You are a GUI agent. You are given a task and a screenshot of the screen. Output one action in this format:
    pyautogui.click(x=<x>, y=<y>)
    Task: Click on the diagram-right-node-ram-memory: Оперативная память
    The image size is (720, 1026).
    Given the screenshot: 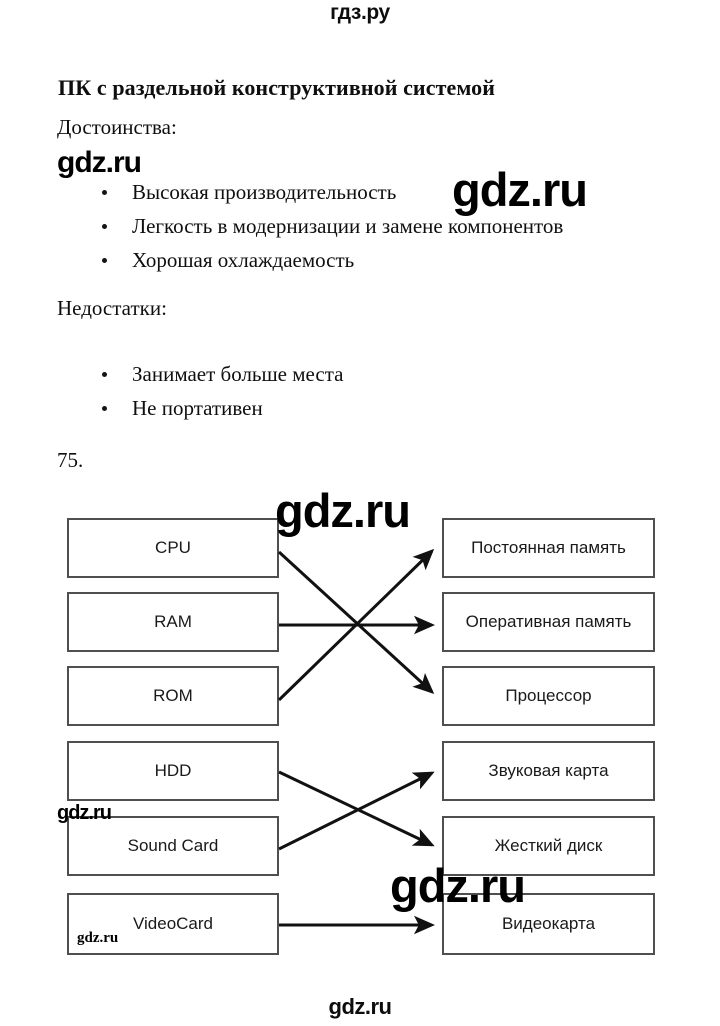 What is the action you would take?
    pyautogui.click(x=548, y=622)
    